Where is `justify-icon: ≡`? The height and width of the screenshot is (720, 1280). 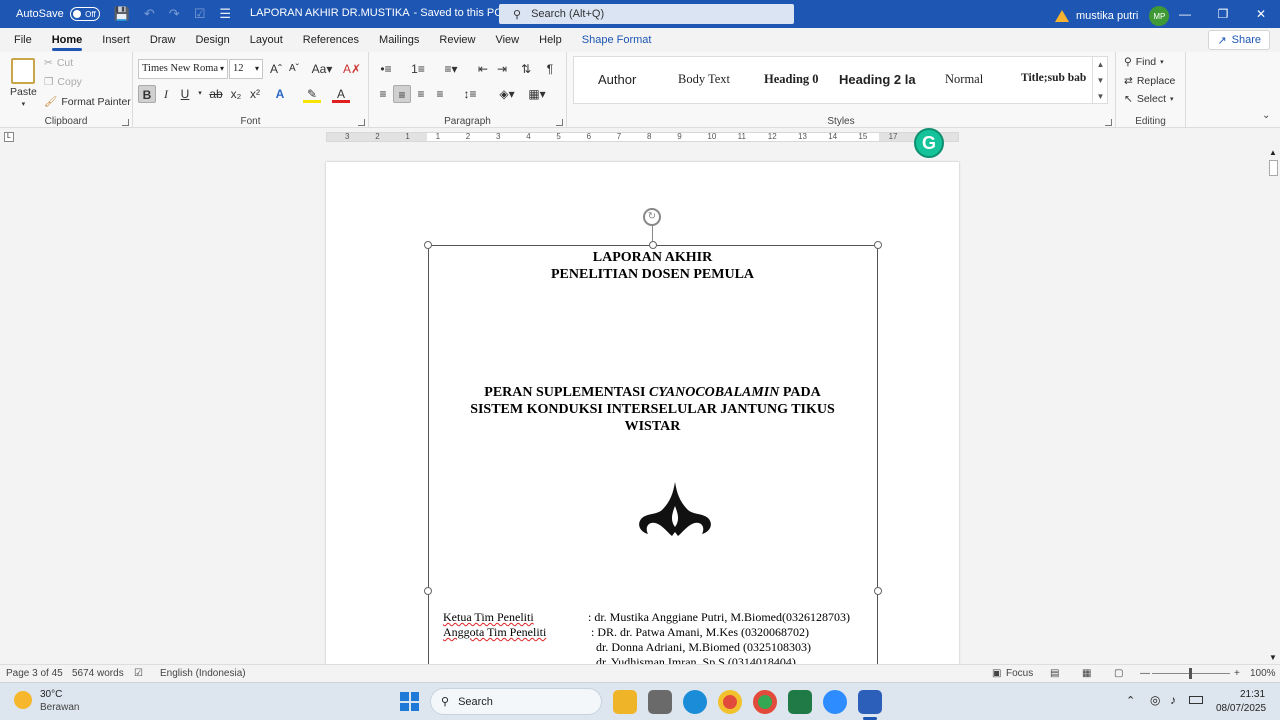 justify-icon: ≡ is located at coordinates (440, 94).